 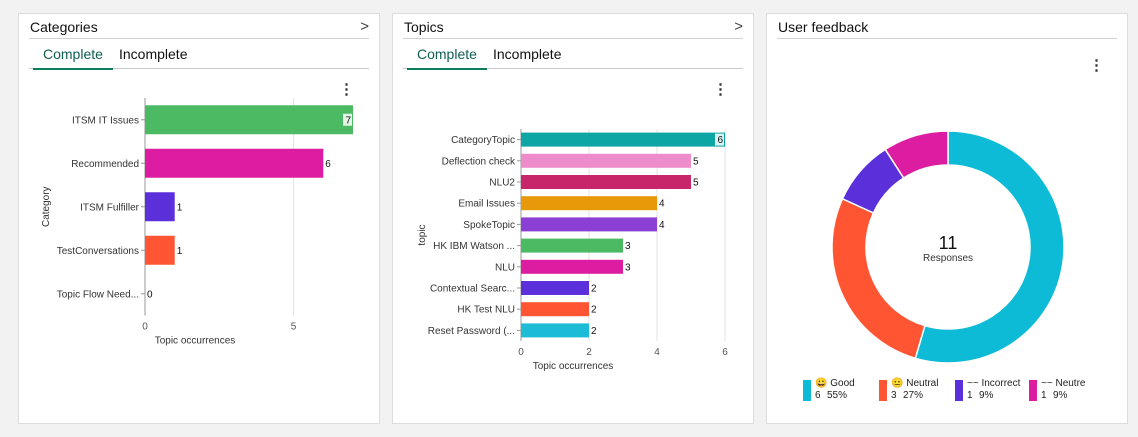 I want to click on data-label: 0, so click(x=150, y=294).